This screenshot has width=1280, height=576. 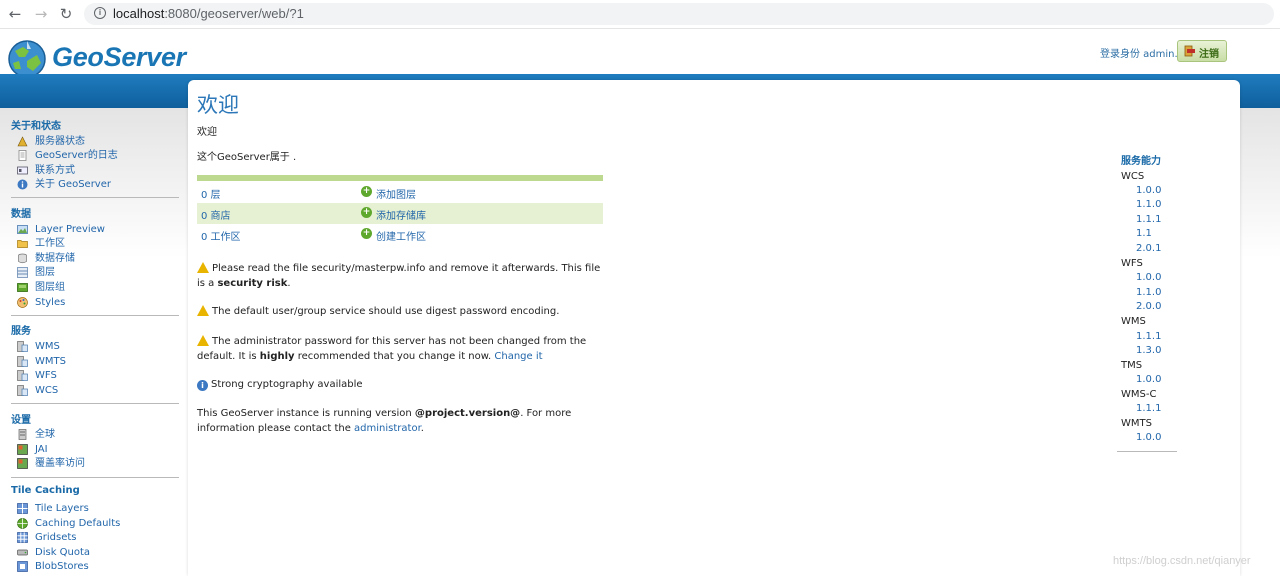 What do you see at coordinates (56, 537) in the screenshot?
I see `sidebar-item-label: Gridsets` at bounding box center [56, 537].